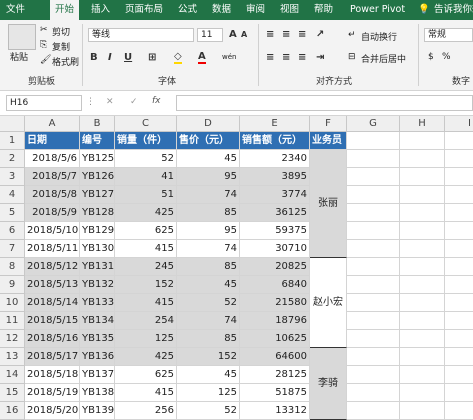 The image size is (473, 420). What do you see at coordinates (52, 285) in the screenshot?
I see `table-cell: 2018/5/13` at bounding box center [52, 285].